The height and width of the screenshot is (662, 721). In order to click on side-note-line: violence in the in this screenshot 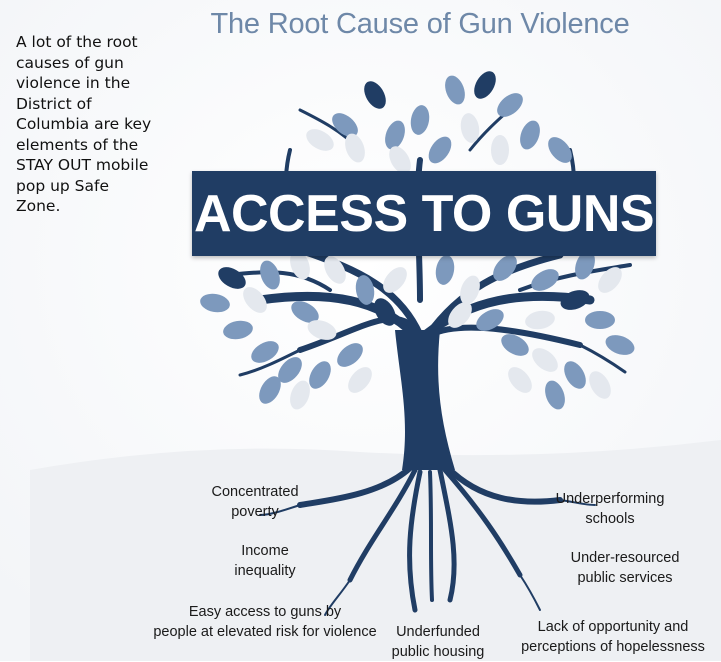, I will do `click(73, 83)`.